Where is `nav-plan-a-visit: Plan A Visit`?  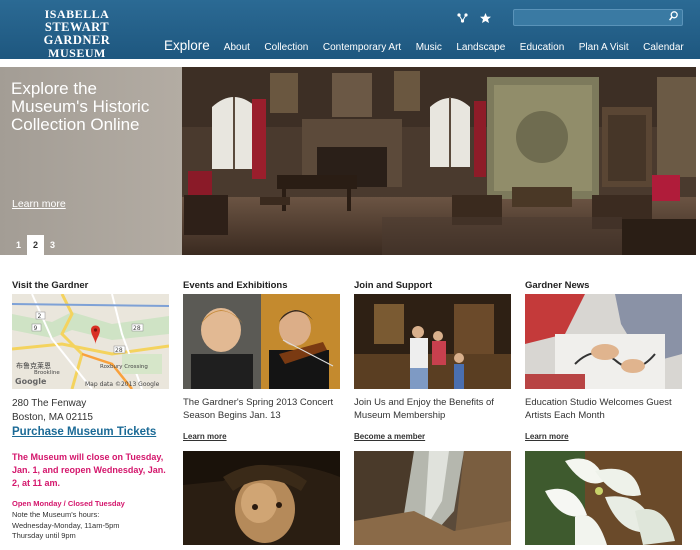
nav-plan-a-visit: Plan A Visit is located at coordinates (604, 47).